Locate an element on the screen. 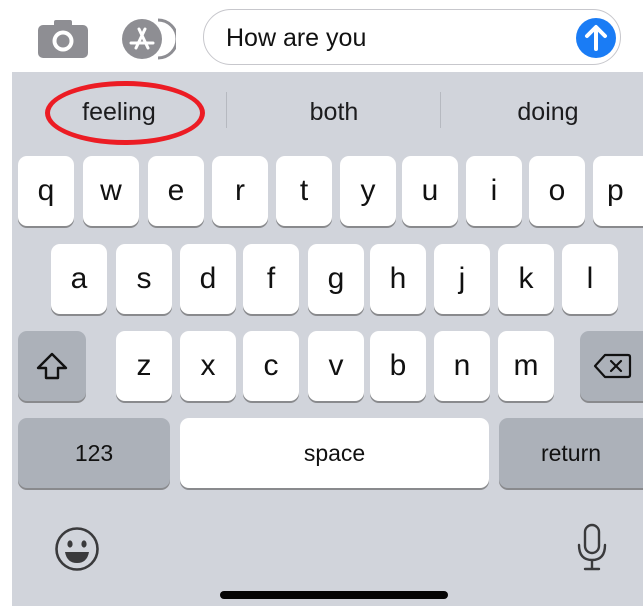 This screenshot has width=643, height=606. space-key: space is located at coordinates (334, 453).